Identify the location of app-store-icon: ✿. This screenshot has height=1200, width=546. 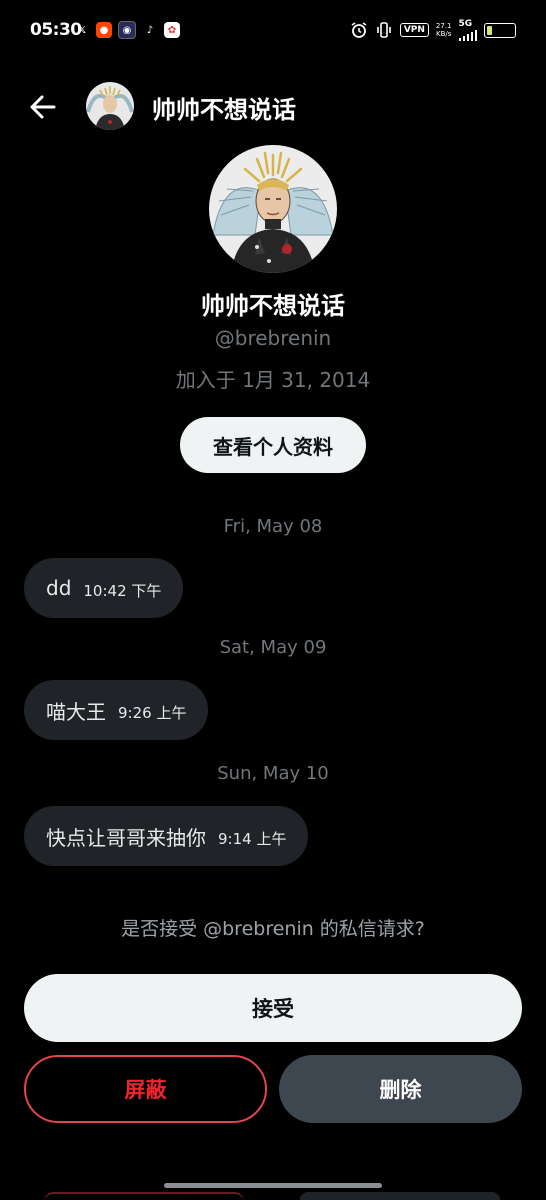
(172, 30).